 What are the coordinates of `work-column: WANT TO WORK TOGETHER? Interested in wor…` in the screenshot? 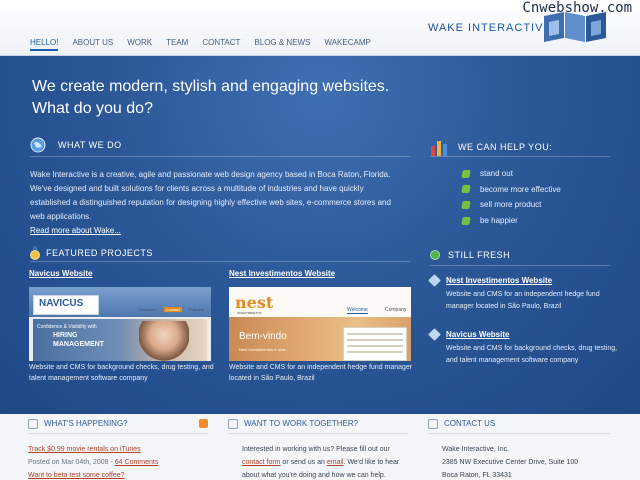 It's located at (318, 447).